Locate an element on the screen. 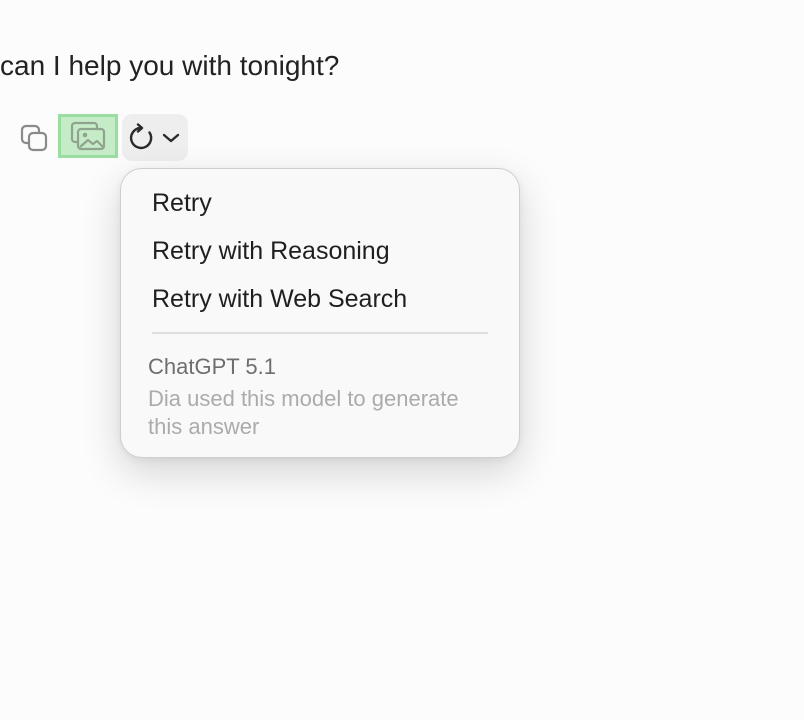 The height and width of the screenshot is (720, 804). refresh-icon is located at coordinates (141, 135).